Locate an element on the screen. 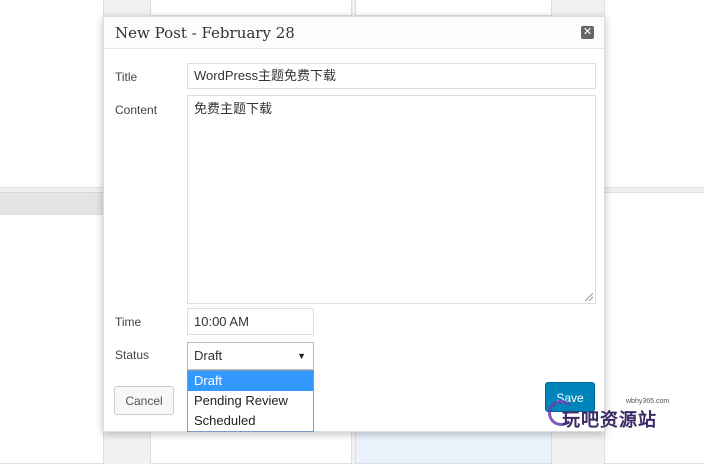  modal-title: New Post - February 28 is located at coordinates (205, 32).